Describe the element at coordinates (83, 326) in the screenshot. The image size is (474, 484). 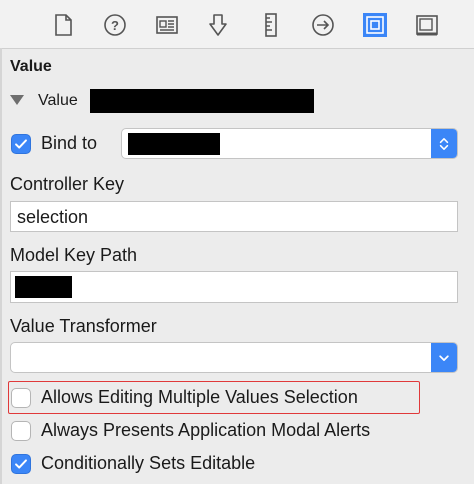
I see `value-transformer-label: Value Transformer` at that location.